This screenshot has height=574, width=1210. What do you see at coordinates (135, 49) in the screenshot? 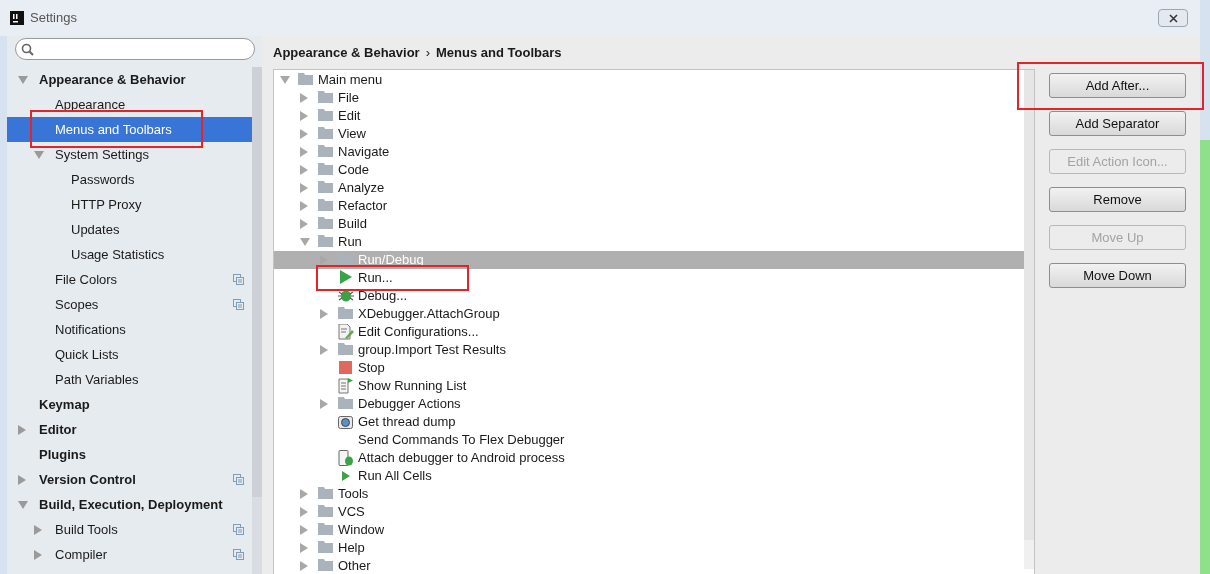
I see `search-field` at bounding box center [135, 49].